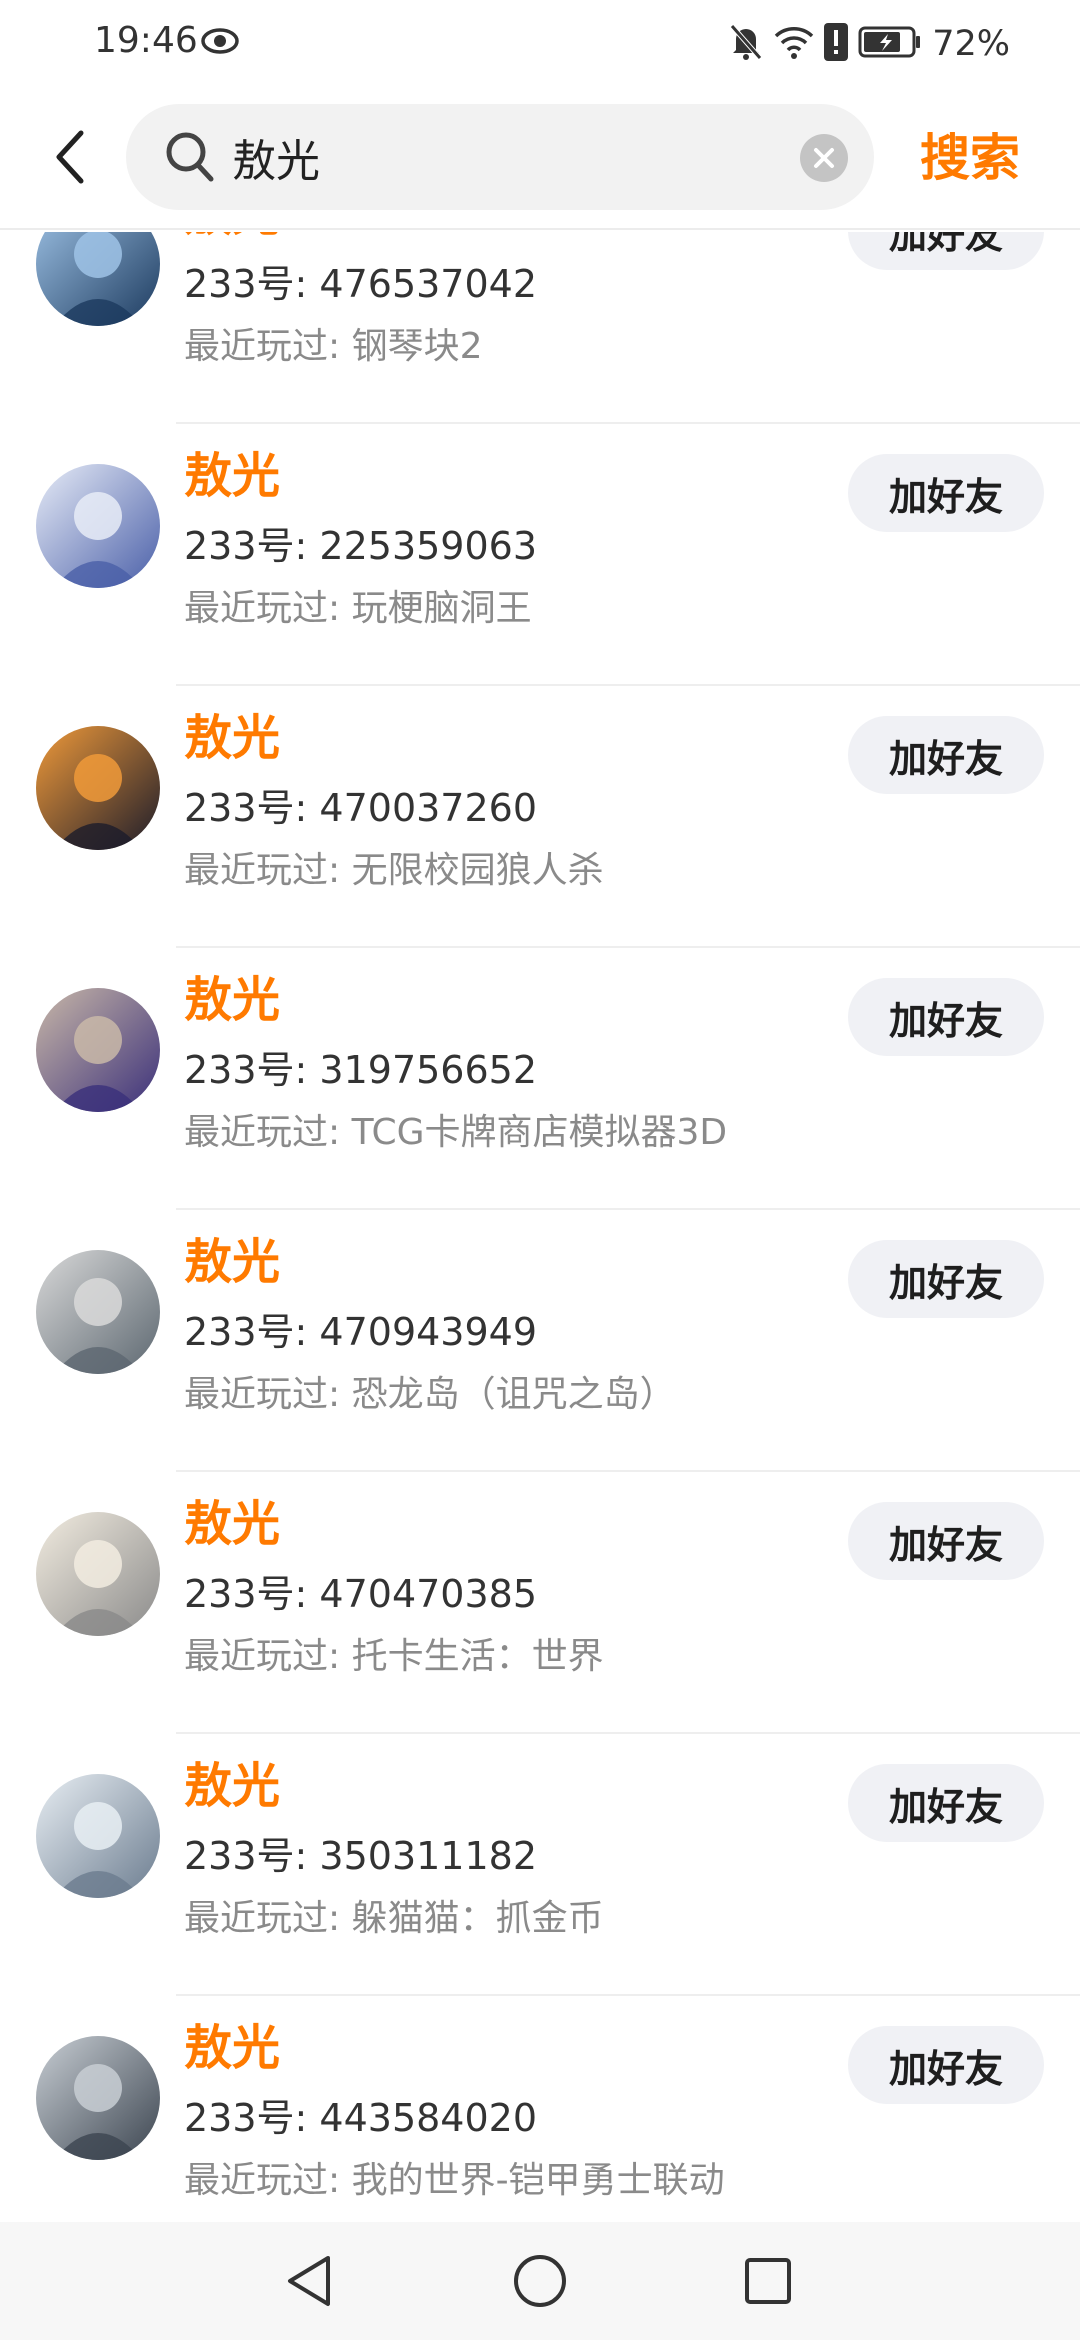 This screenshot has height=2340, width=1080. What do you see at coordinates (540, 817) in the screenshot?
I see `list-item: 敖光 233号: 470037260 最近玩过: 无限校园狼人杀 加好友` at bounding box center [540, 817].